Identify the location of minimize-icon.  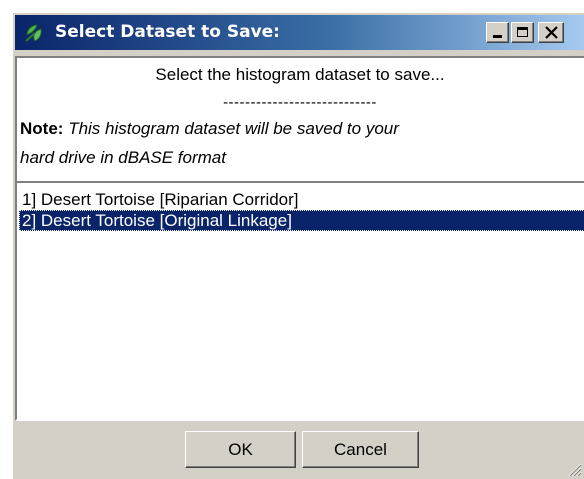
(497, 36).